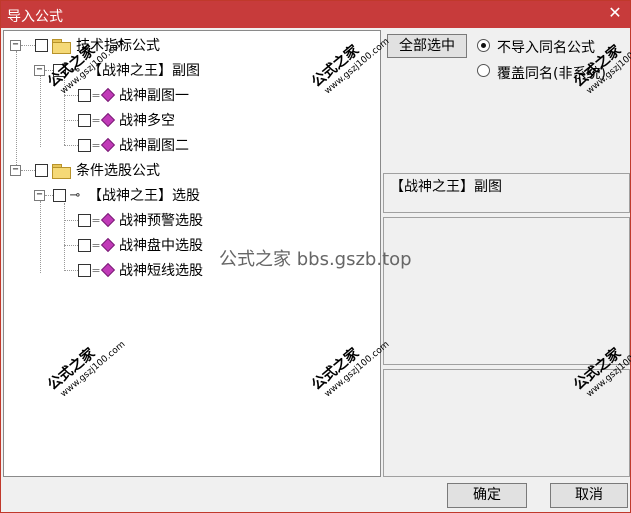 The width and height of the screenshot is (631, 513). Describe the element at coordinates (144, 70) in the screenshot. I see `tree-node-label: 【战神之王】副图` at that location.